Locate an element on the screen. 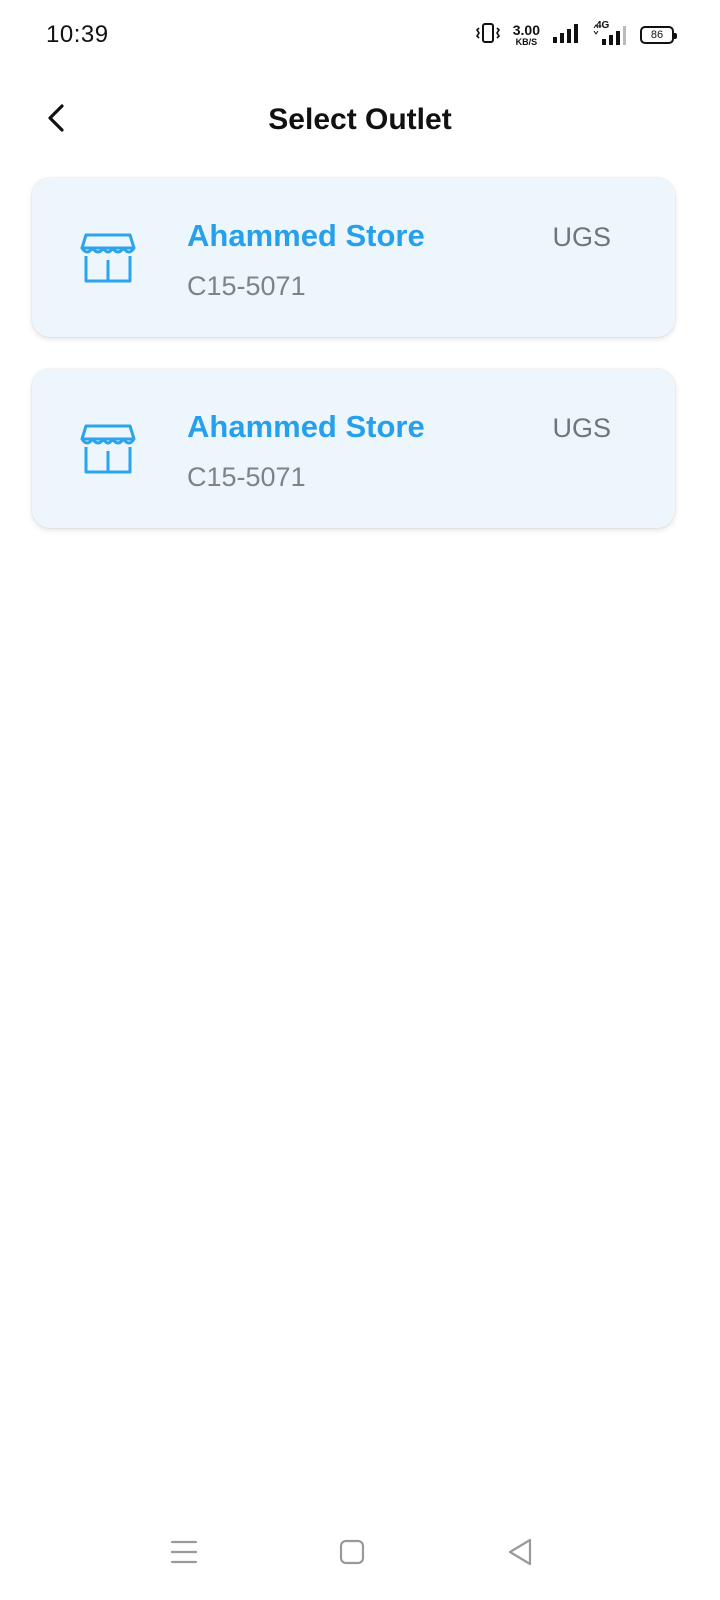 This screenshot has width=720, height=1600. nav-back-button is located at coordinates (520, 1554).